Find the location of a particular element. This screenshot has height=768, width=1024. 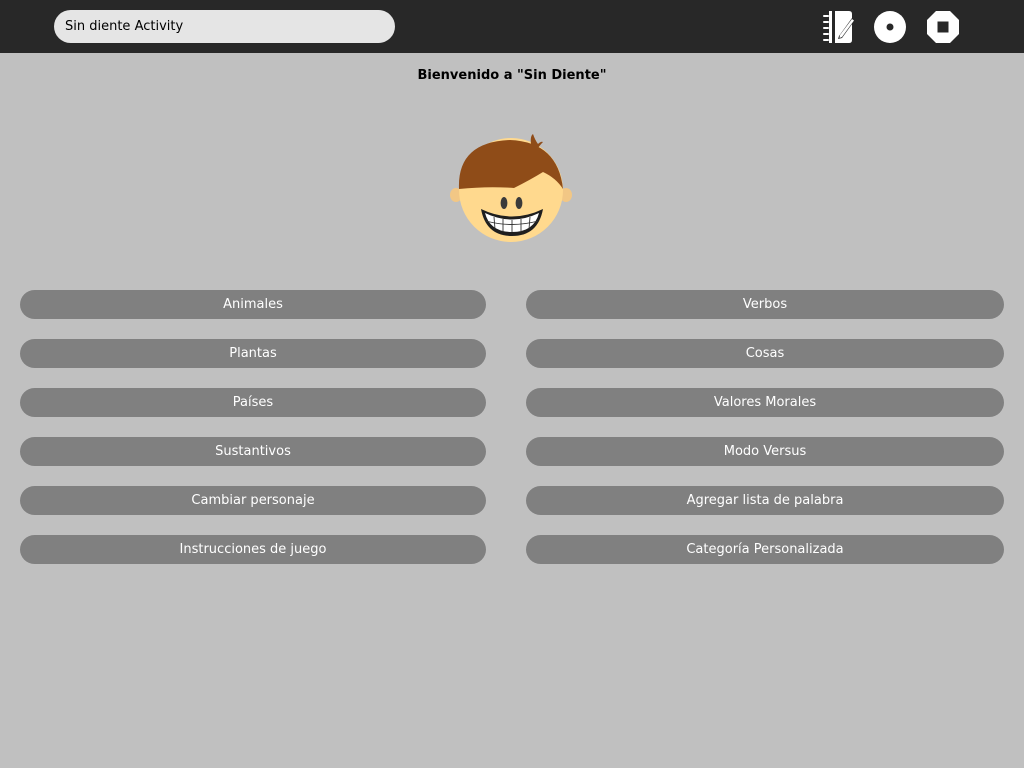

category-verbos-button: Verbos is located at coordinates (765, 304).